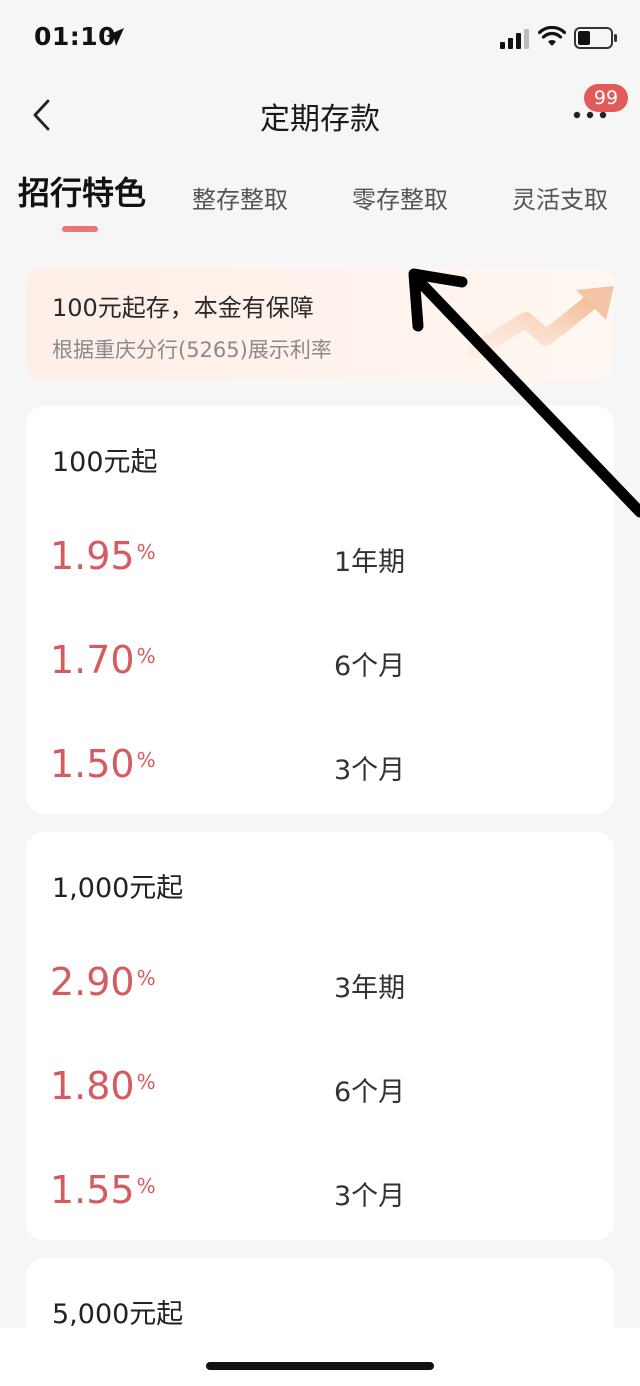  I want to click on tab-lump-sum-deposit: 整存整取, so click(240, 197).